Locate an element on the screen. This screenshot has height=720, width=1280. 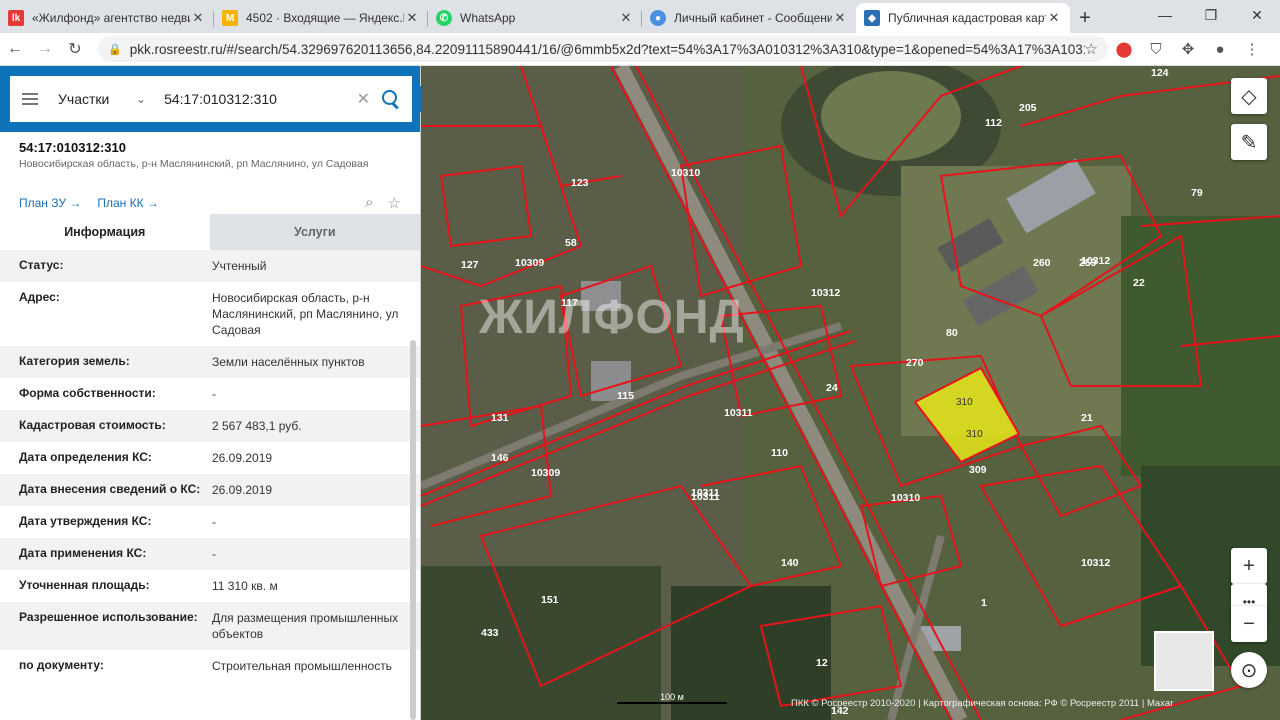
map-label: 151 is located at coordinates (550, 600).